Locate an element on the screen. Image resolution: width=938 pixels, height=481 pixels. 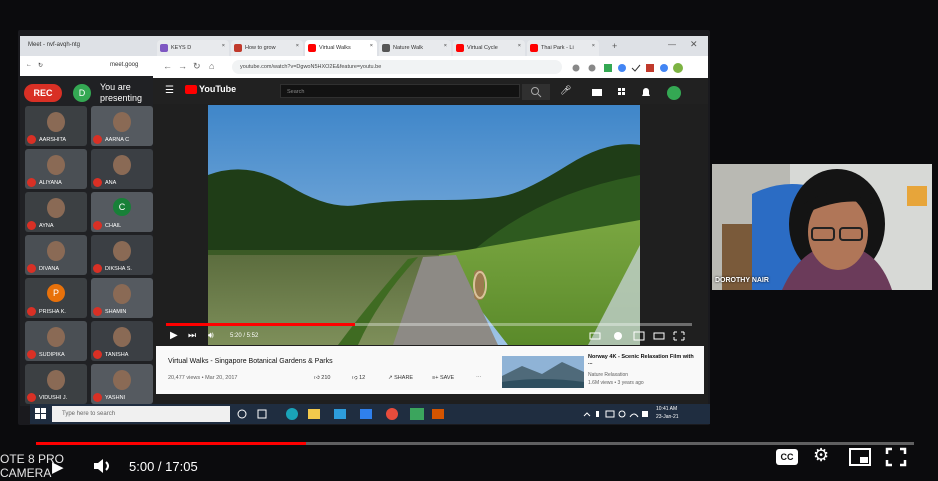
browser-tab: How to grow × is located at coordinates (267, 48).